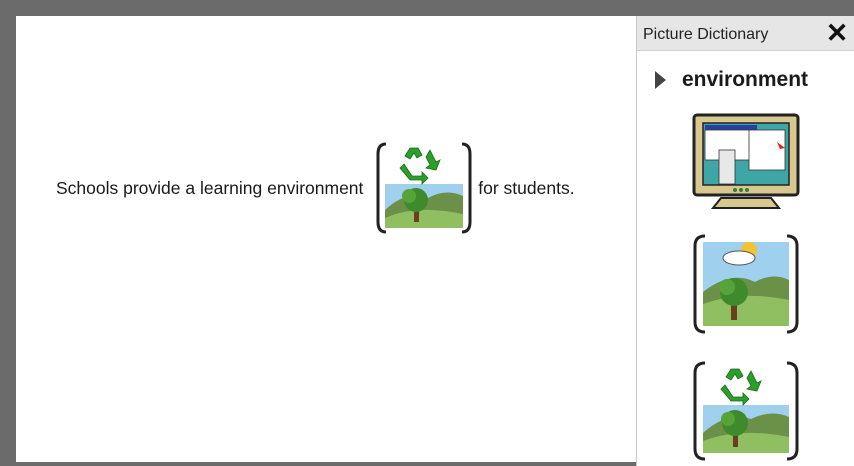 This screenshot has height=466, width=854. Describe the element at coordinates (837, 33) in the screenshot. I see `close-button: ✕` at that location.